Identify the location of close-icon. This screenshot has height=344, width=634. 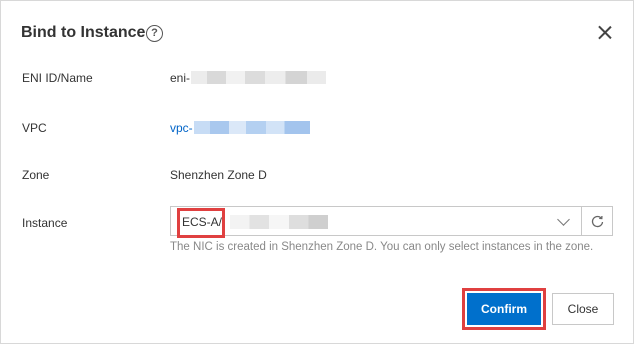
(605, 33).